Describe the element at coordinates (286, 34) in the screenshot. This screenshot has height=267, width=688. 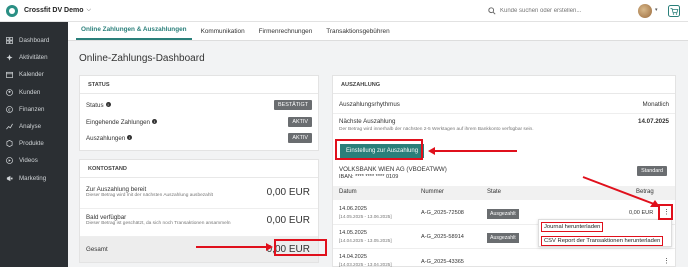
I see `tab-company-invoices: Firmenrechnungen` at that location.